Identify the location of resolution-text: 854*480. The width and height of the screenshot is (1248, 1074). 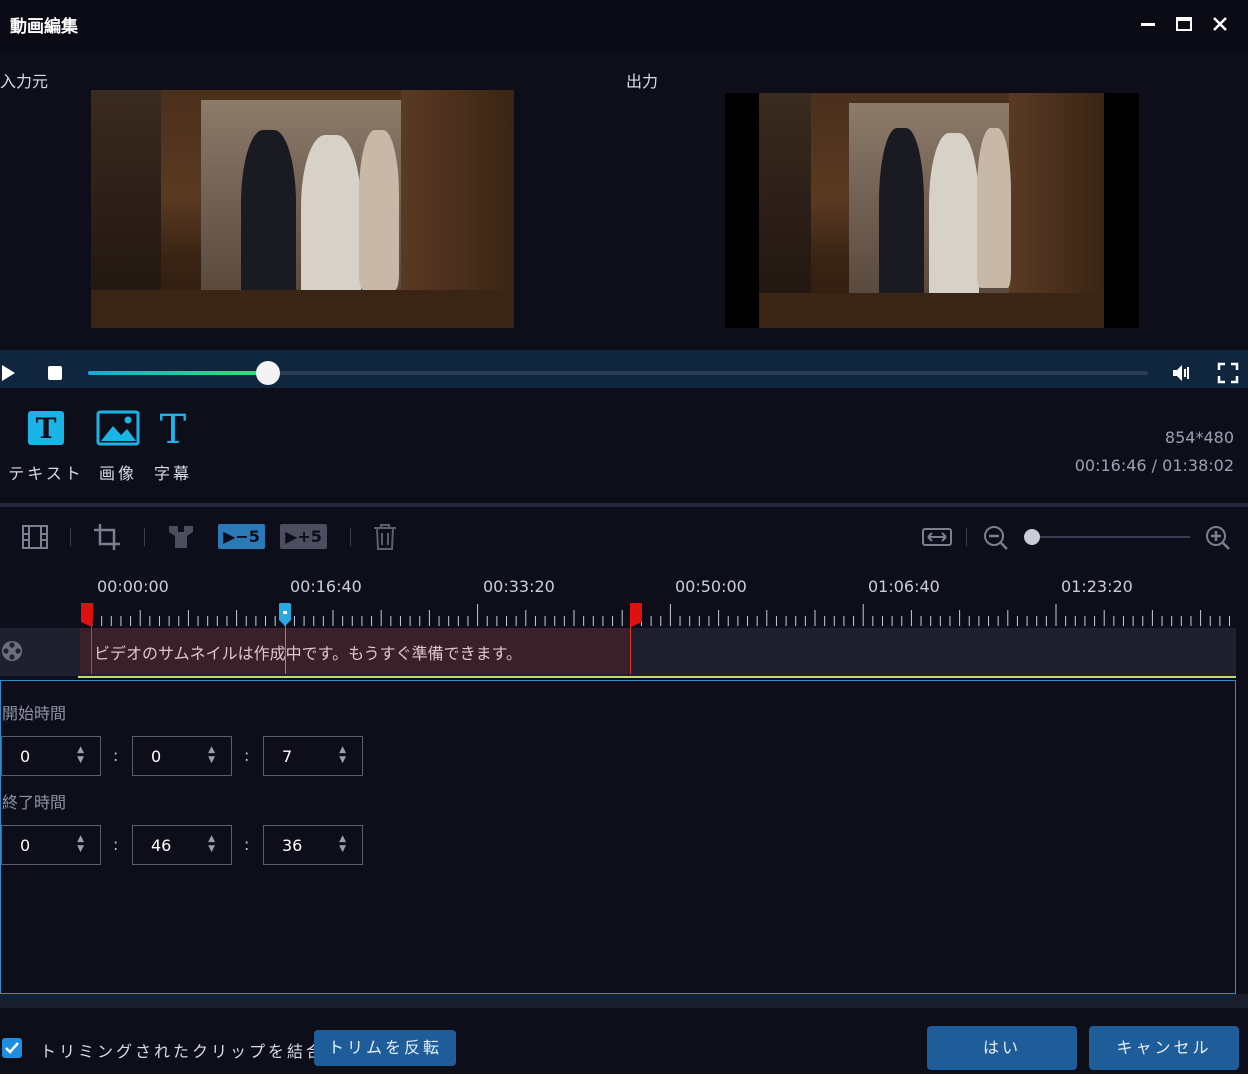
(1199, 437).